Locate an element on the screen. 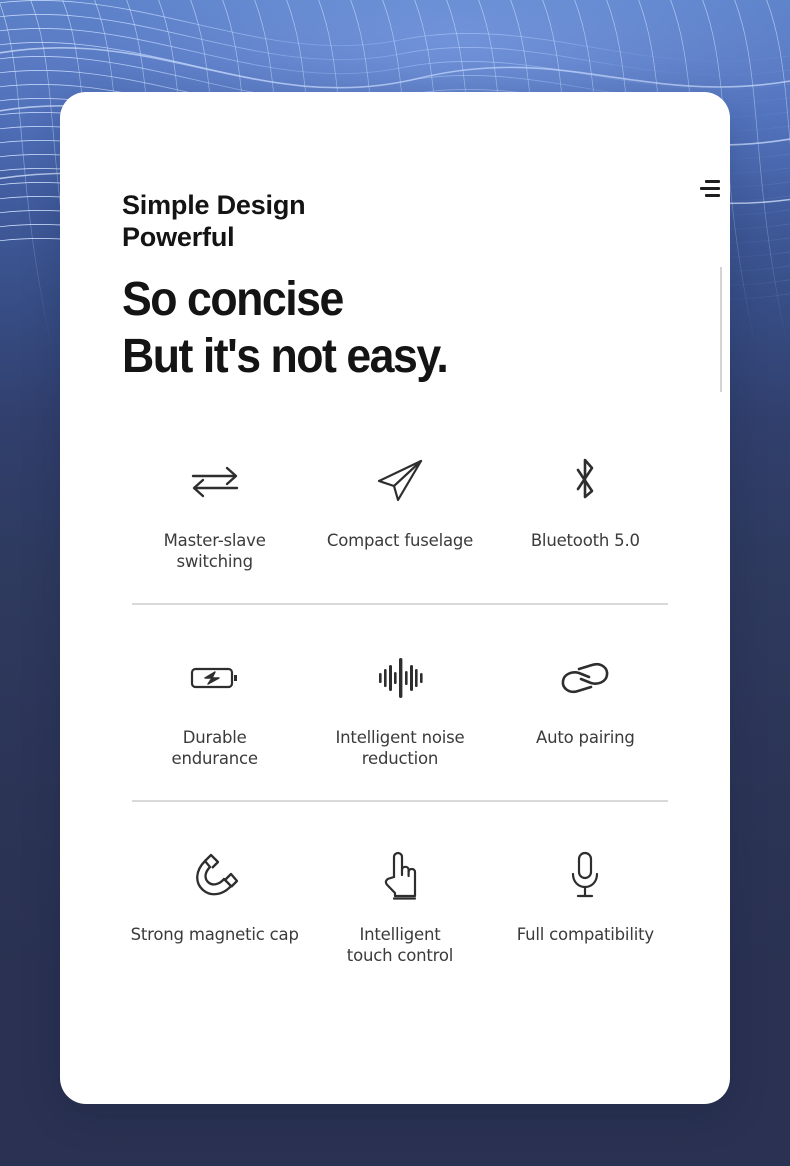 The image size is (790, 1166). feature-label: Intelligent noise reduction is located at coordinates (400, 748).